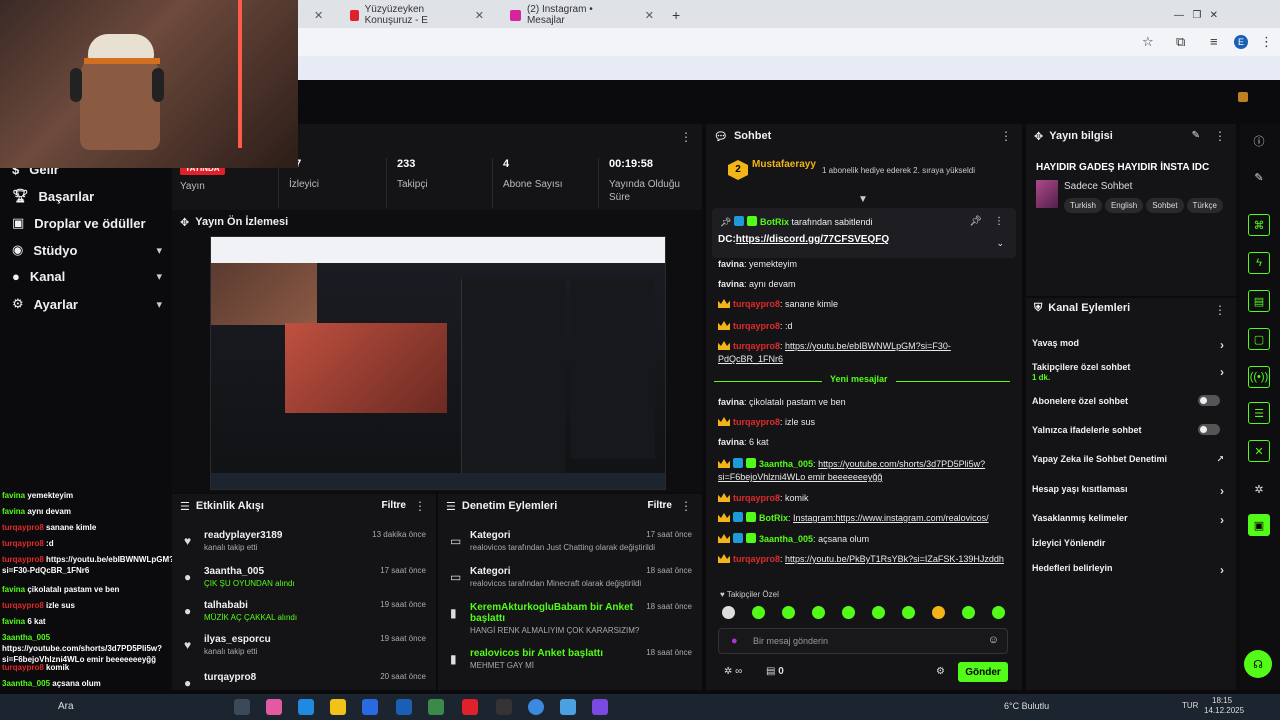  Describe the element at coordinates (87, 276) in the screenshot. I see `sidebar-item-kanal: ● Kanal ▾` at that location.